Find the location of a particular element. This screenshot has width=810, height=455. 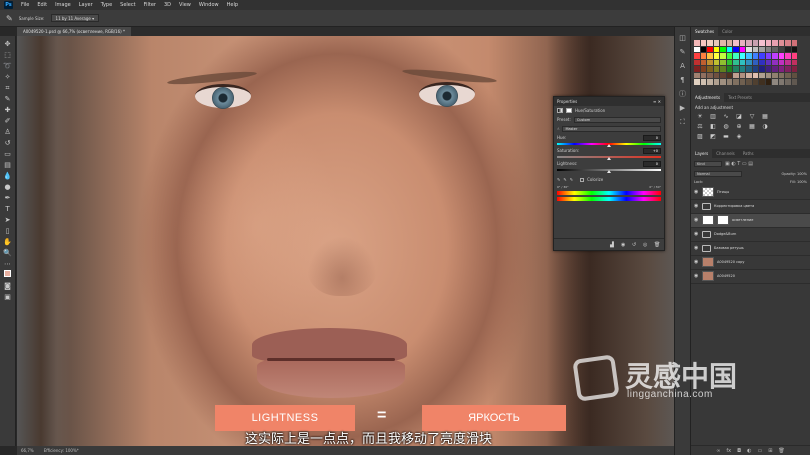

eyedropper-sample-icon: ✎ is located at coordinates (558, 179).